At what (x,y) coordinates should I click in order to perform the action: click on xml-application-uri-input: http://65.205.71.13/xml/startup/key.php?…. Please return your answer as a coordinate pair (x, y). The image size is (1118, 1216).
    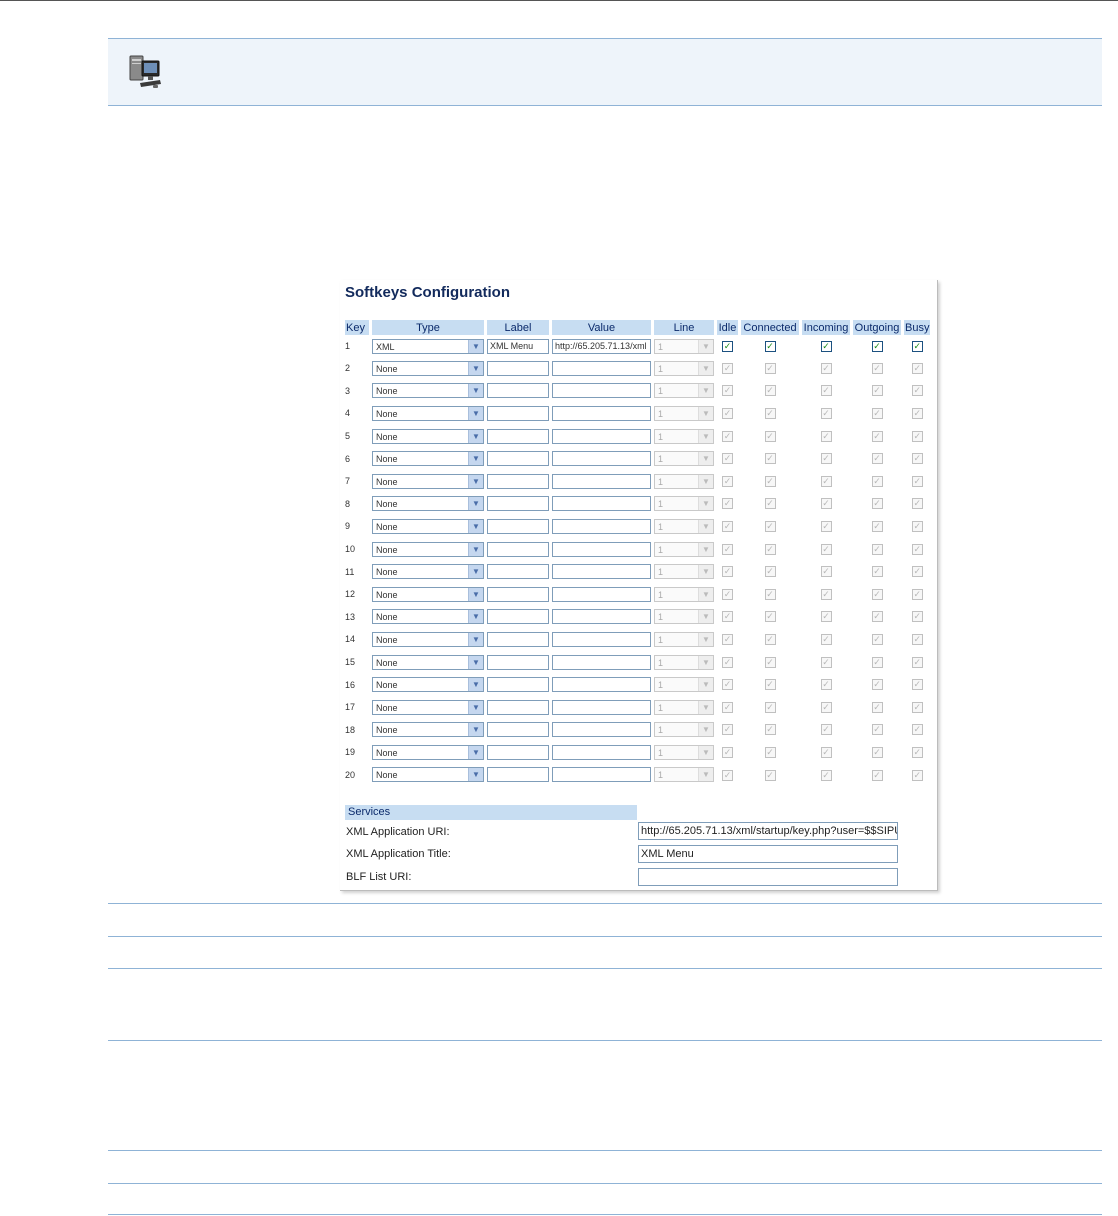
    Looking at the image, I should click on (768, 831).